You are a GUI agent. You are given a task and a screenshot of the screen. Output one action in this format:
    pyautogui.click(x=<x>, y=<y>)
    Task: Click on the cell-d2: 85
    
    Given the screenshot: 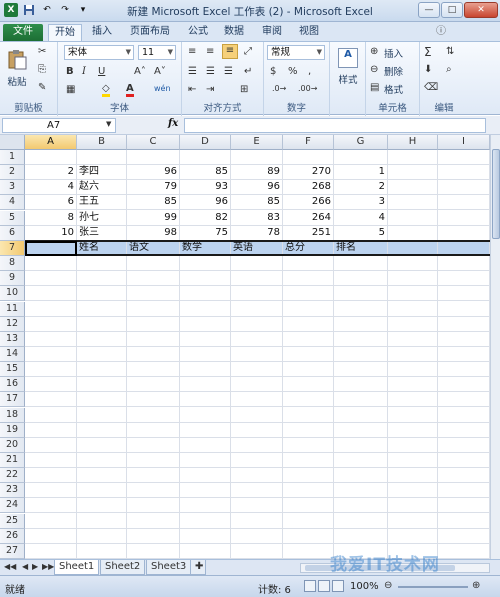 What is the action you would take?
    pyautogui.click(x=205, y=172)
    